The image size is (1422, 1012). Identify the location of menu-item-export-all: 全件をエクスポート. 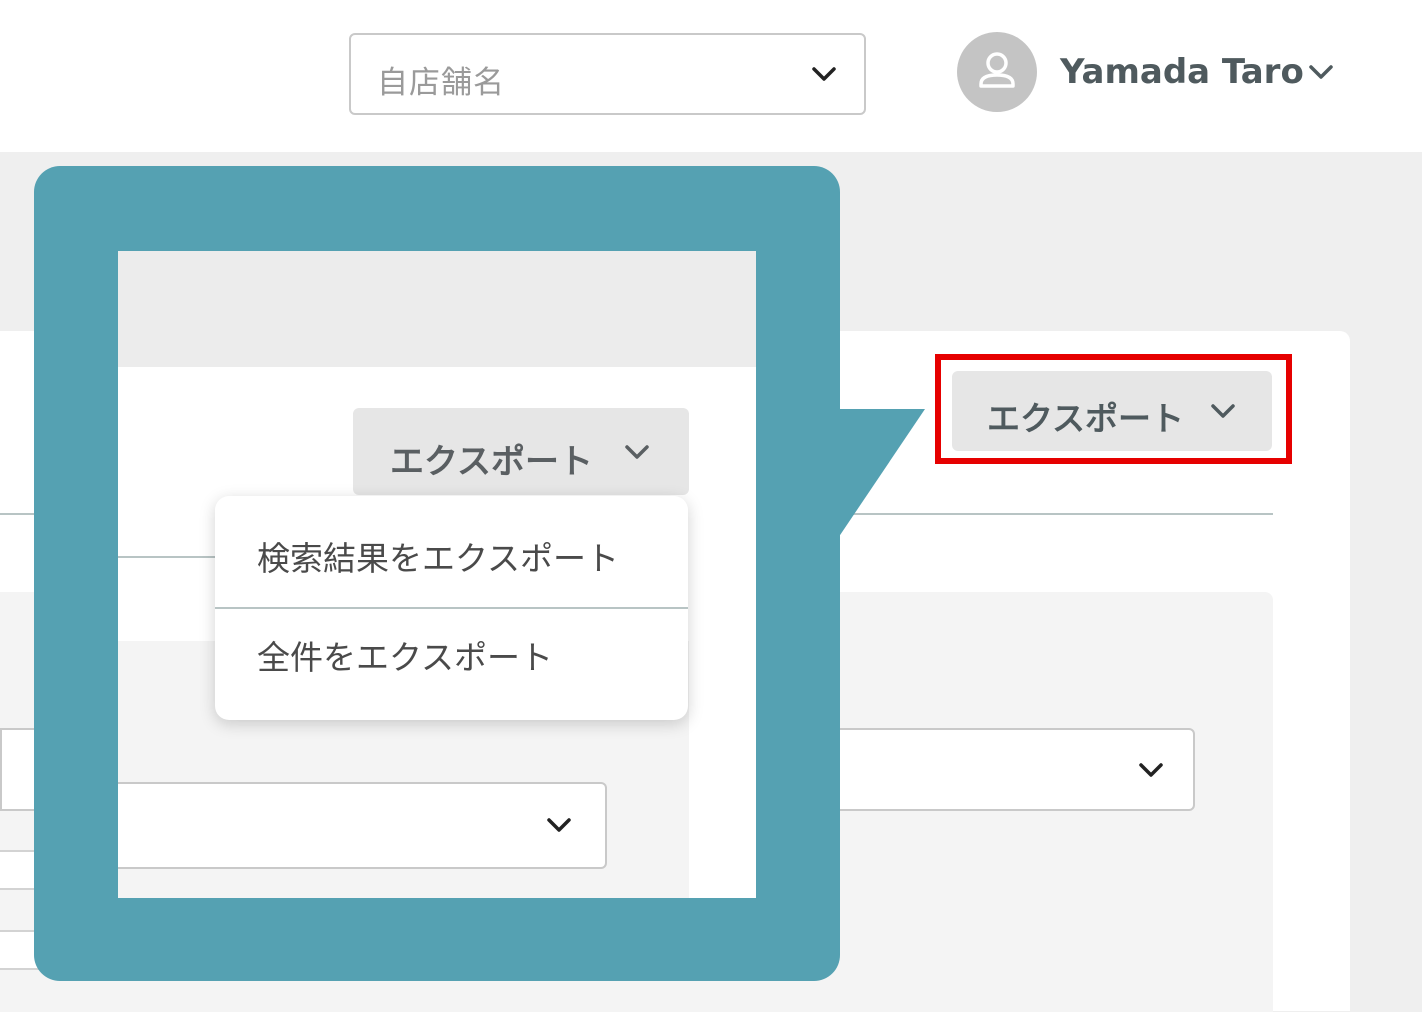
(451, 658).